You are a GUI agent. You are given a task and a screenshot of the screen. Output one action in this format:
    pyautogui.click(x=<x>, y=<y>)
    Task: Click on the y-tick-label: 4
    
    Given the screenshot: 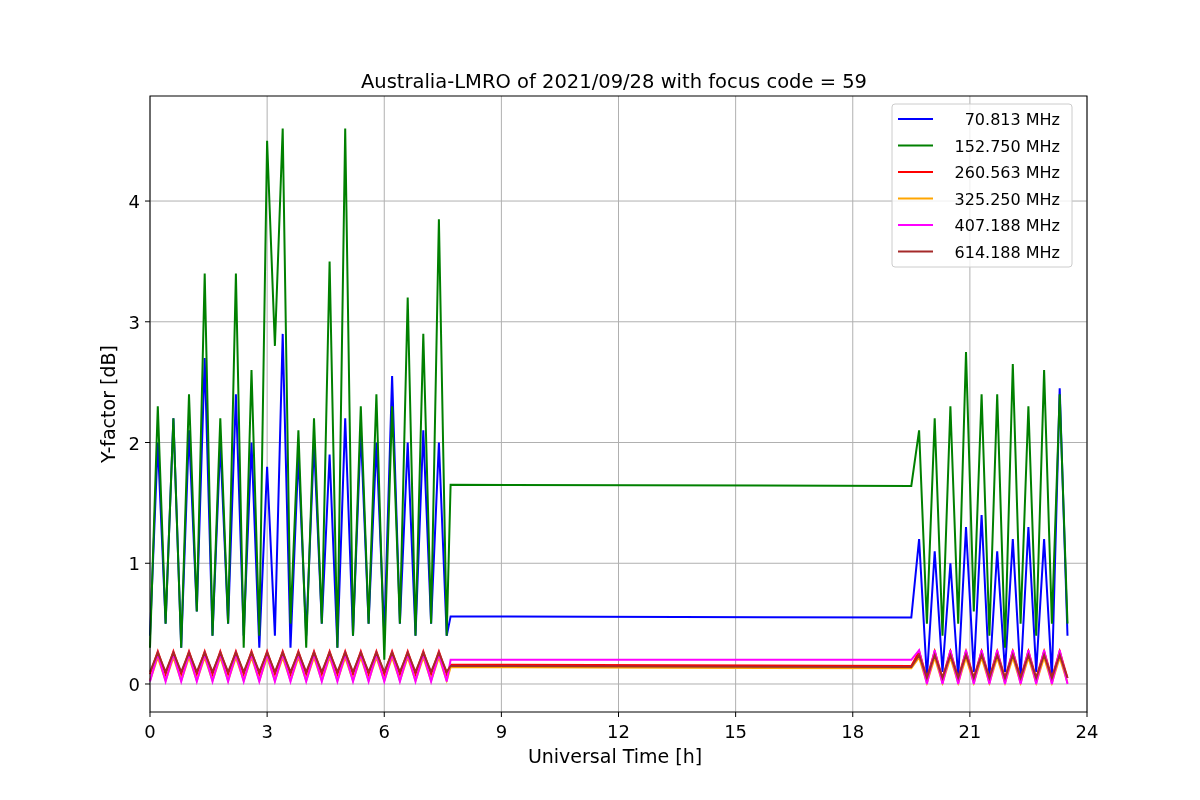 What is the action you would take?
    pyautogui.click(x=134, y=202)
    